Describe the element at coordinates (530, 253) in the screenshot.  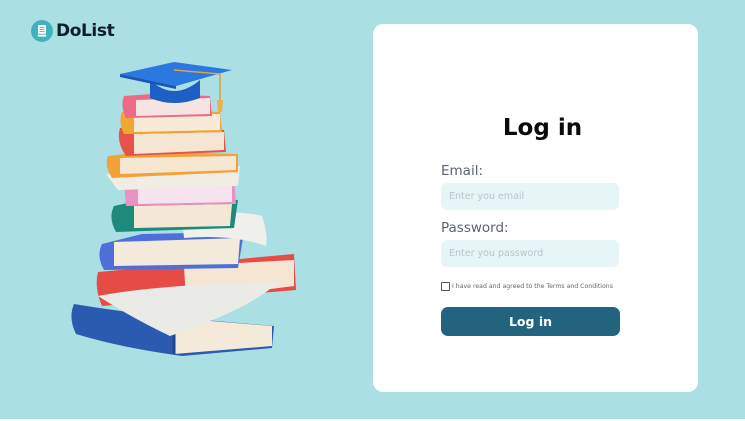
I see `password-field` at that location.